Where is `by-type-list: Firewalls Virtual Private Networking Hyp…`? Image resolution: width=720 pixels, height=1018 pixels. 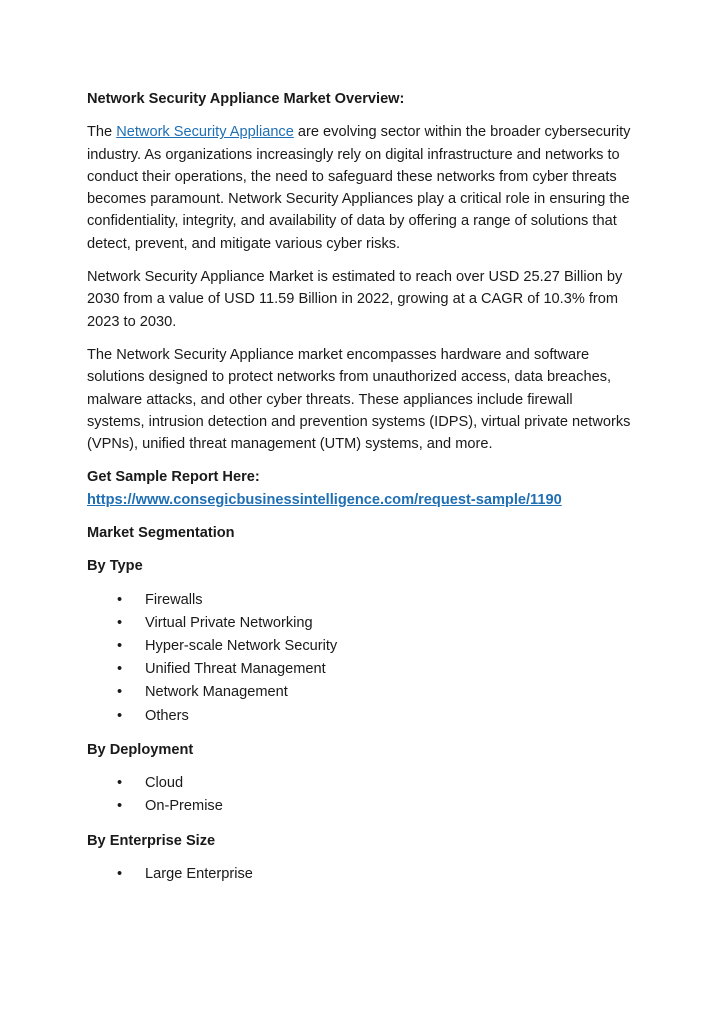
by-type-list: Firewalls Virtual Private Networking Hyp… is located at coordinates (360, 658).